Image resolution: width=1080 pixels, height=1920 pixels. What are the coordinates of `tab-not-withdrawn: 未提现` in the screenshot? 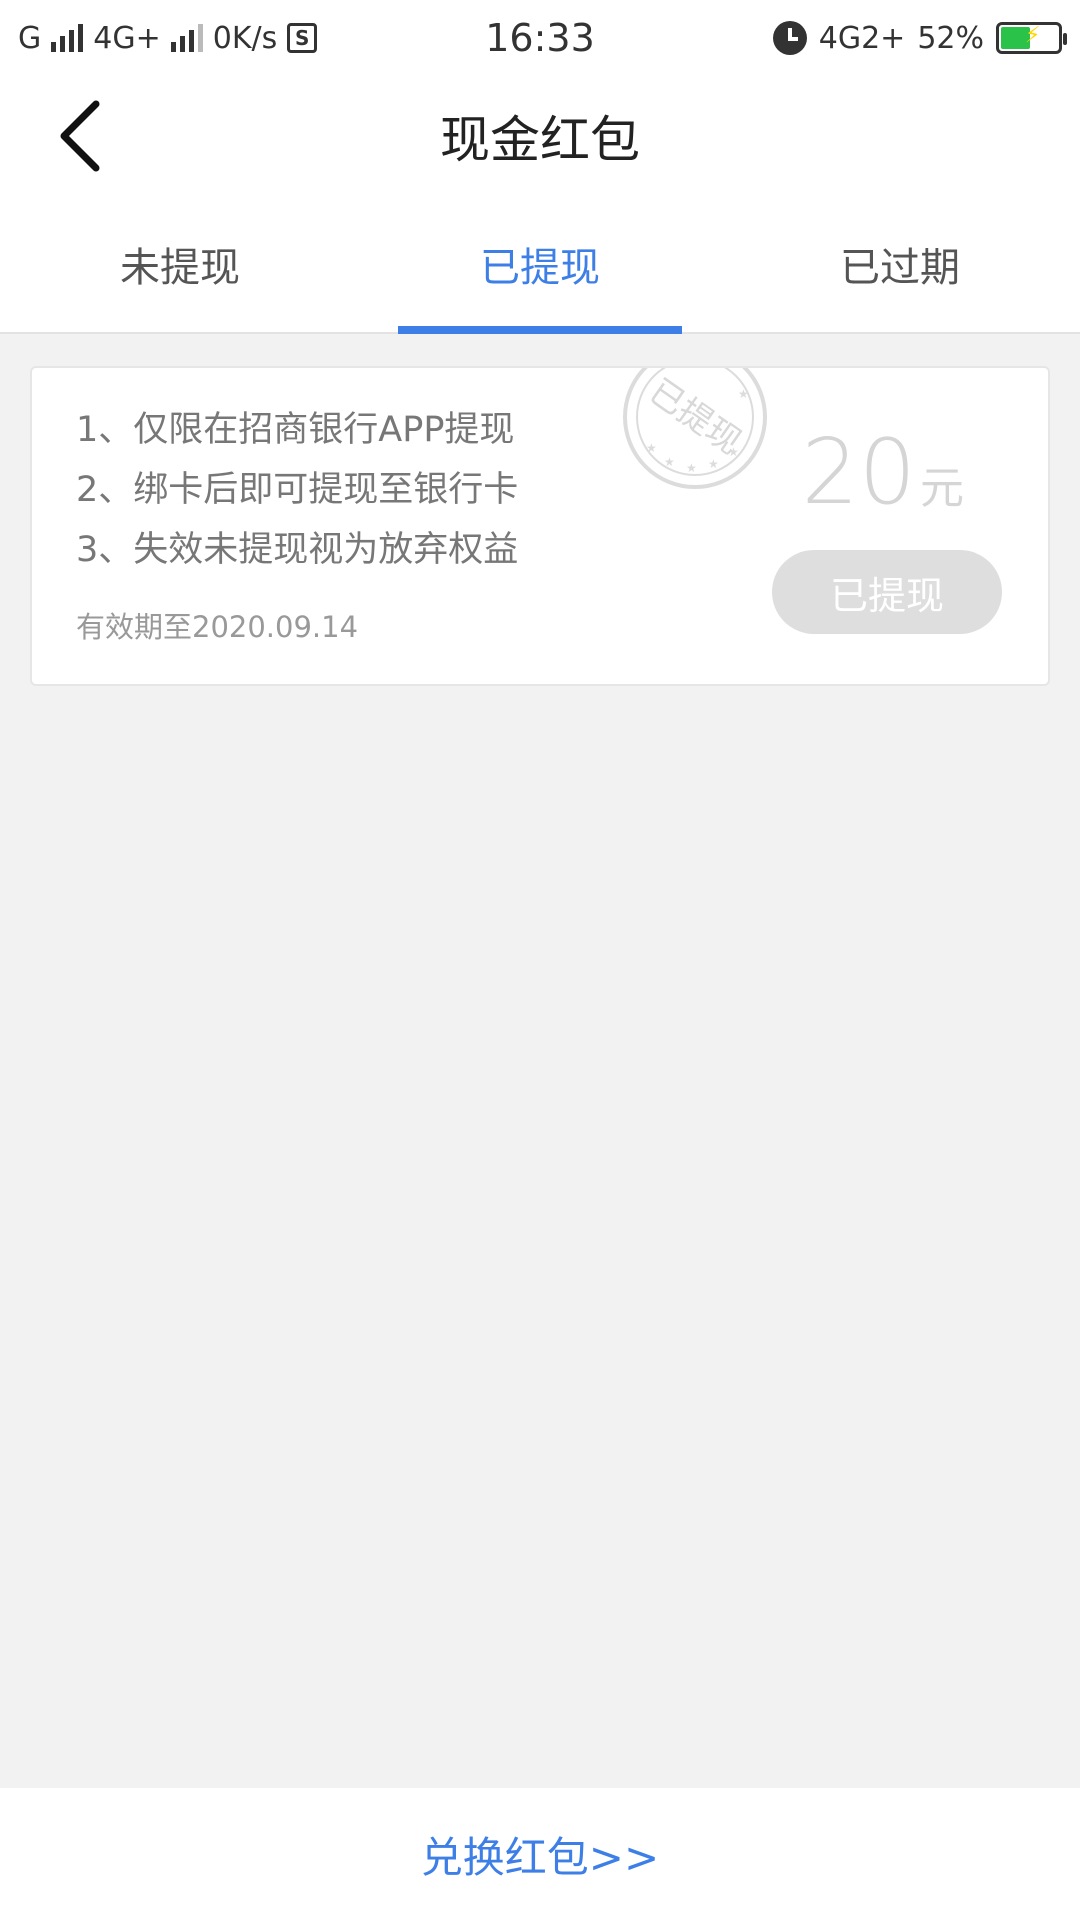 It's located at (180, 264).